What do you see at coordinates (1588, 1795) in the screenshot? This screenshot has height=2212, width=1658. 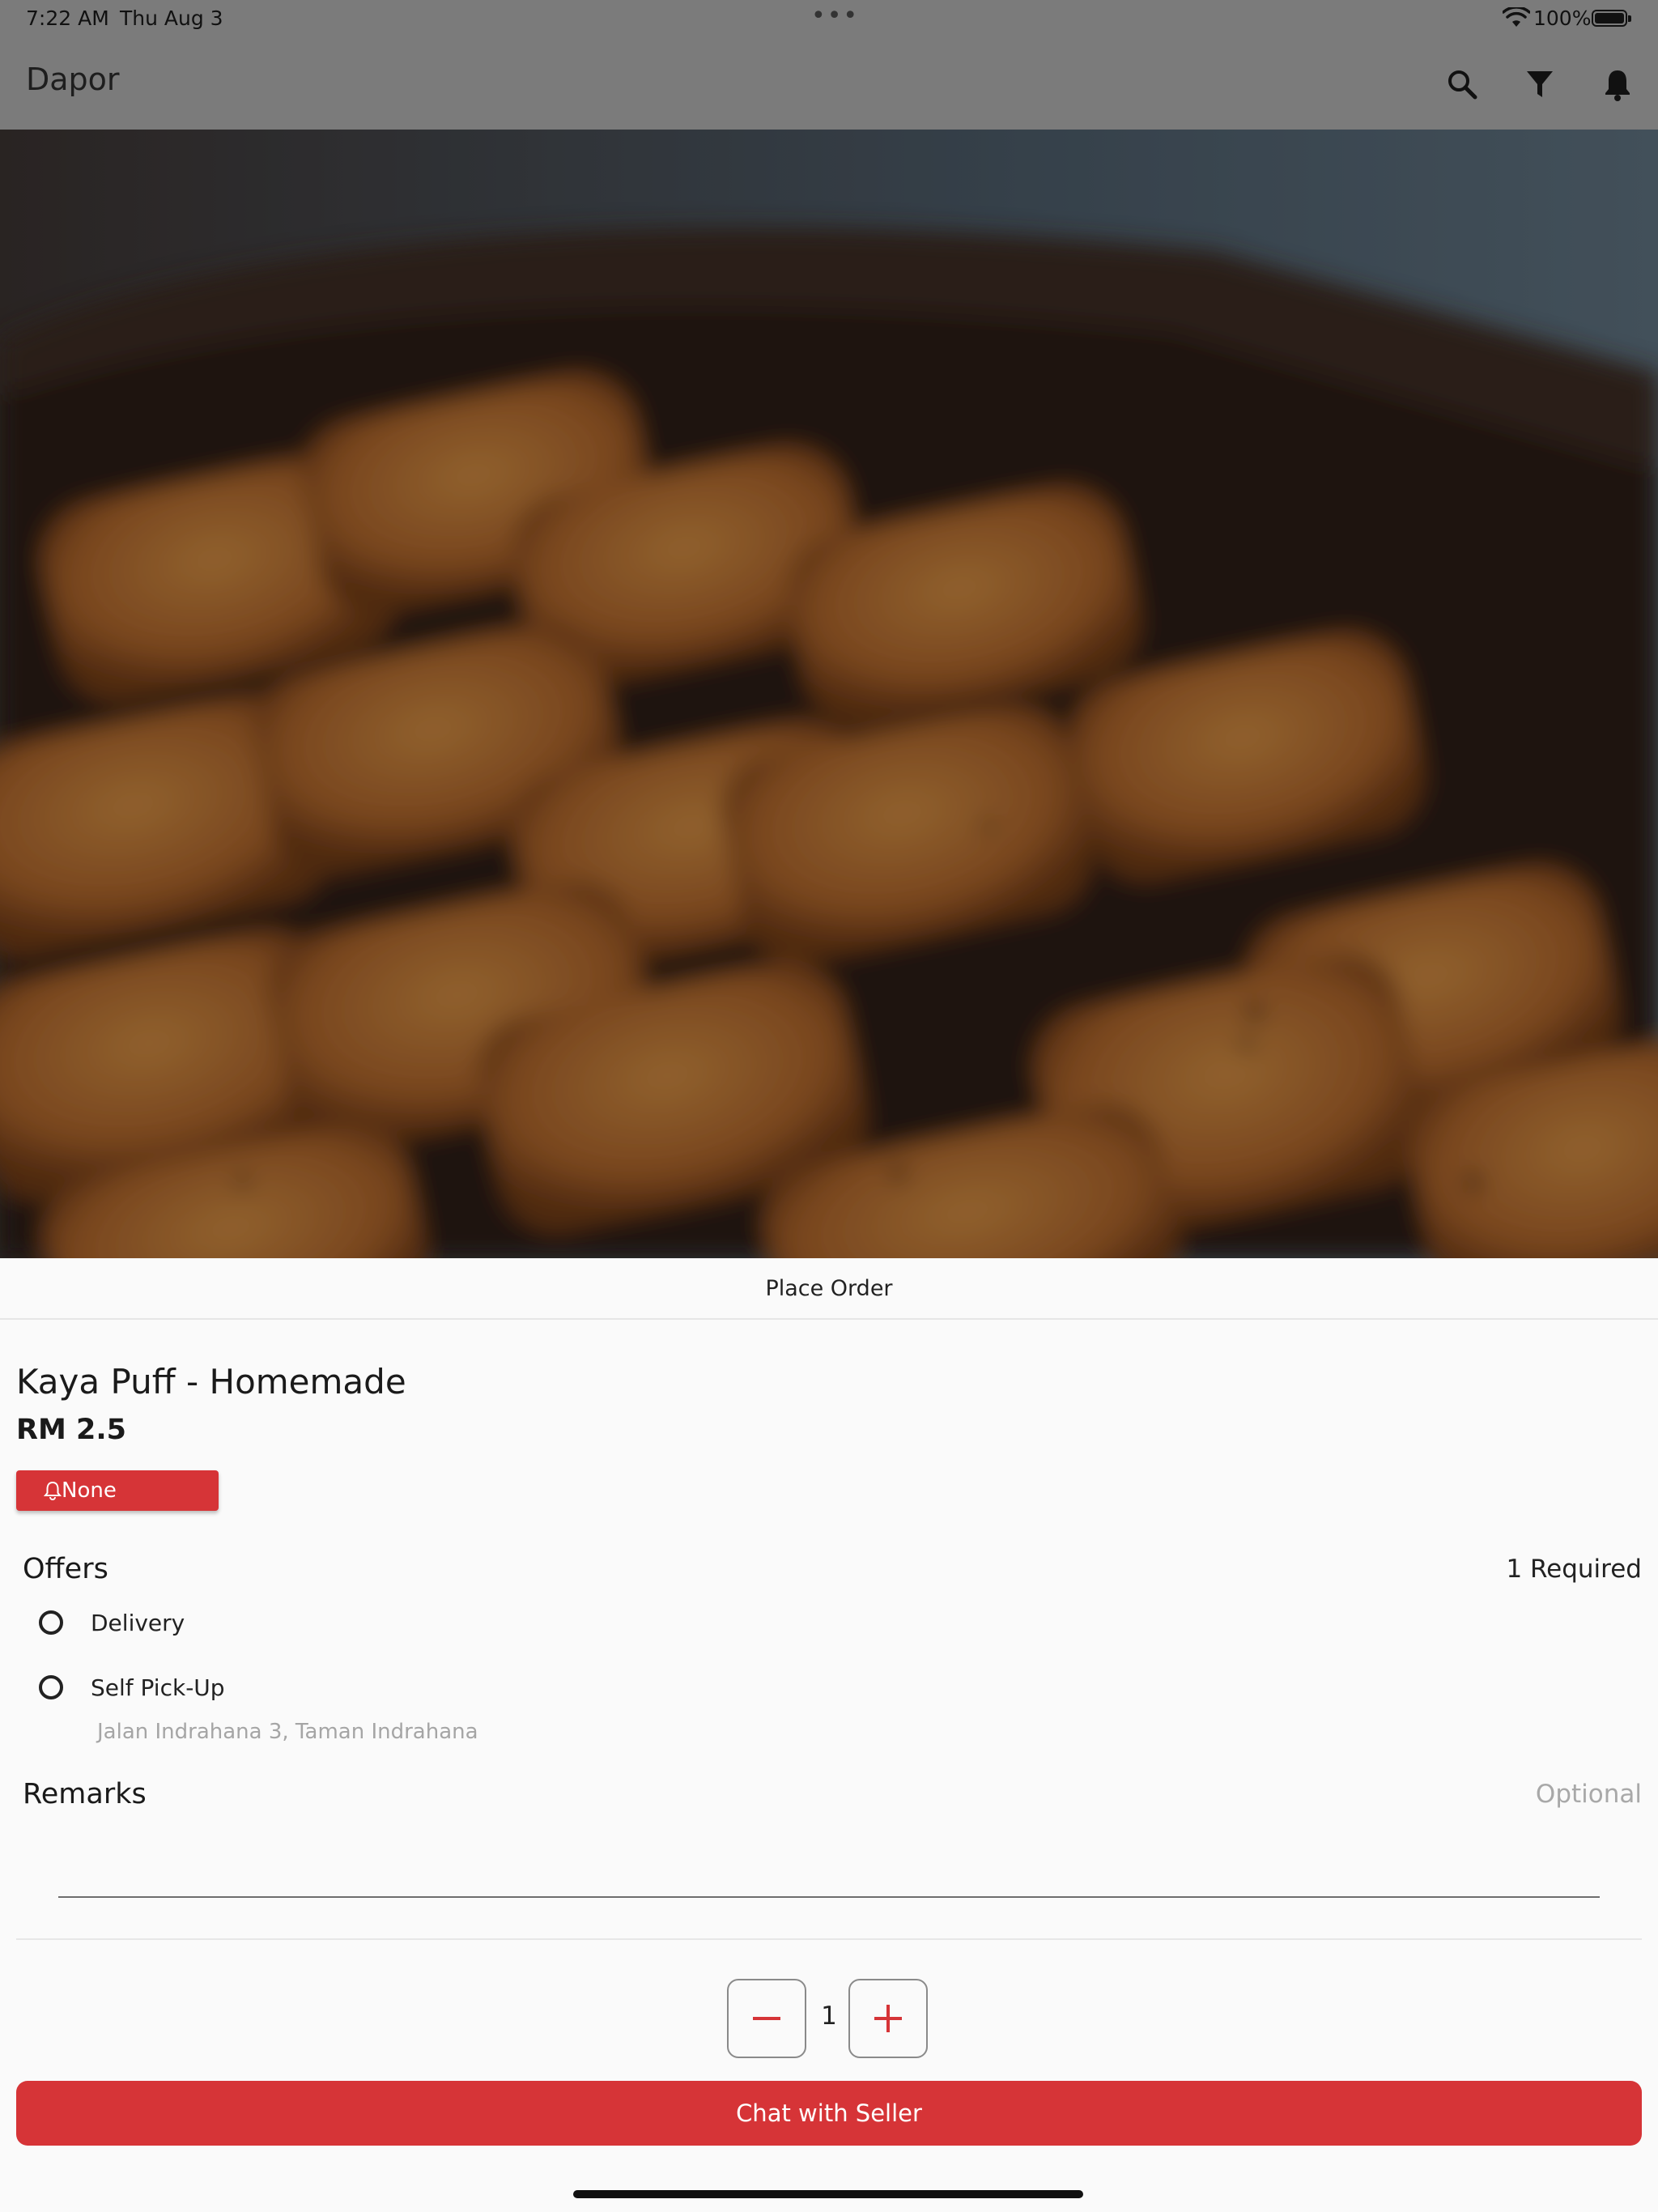 I see `remarks-optional-hint: Optional` at bounding box center [1588, 1795].